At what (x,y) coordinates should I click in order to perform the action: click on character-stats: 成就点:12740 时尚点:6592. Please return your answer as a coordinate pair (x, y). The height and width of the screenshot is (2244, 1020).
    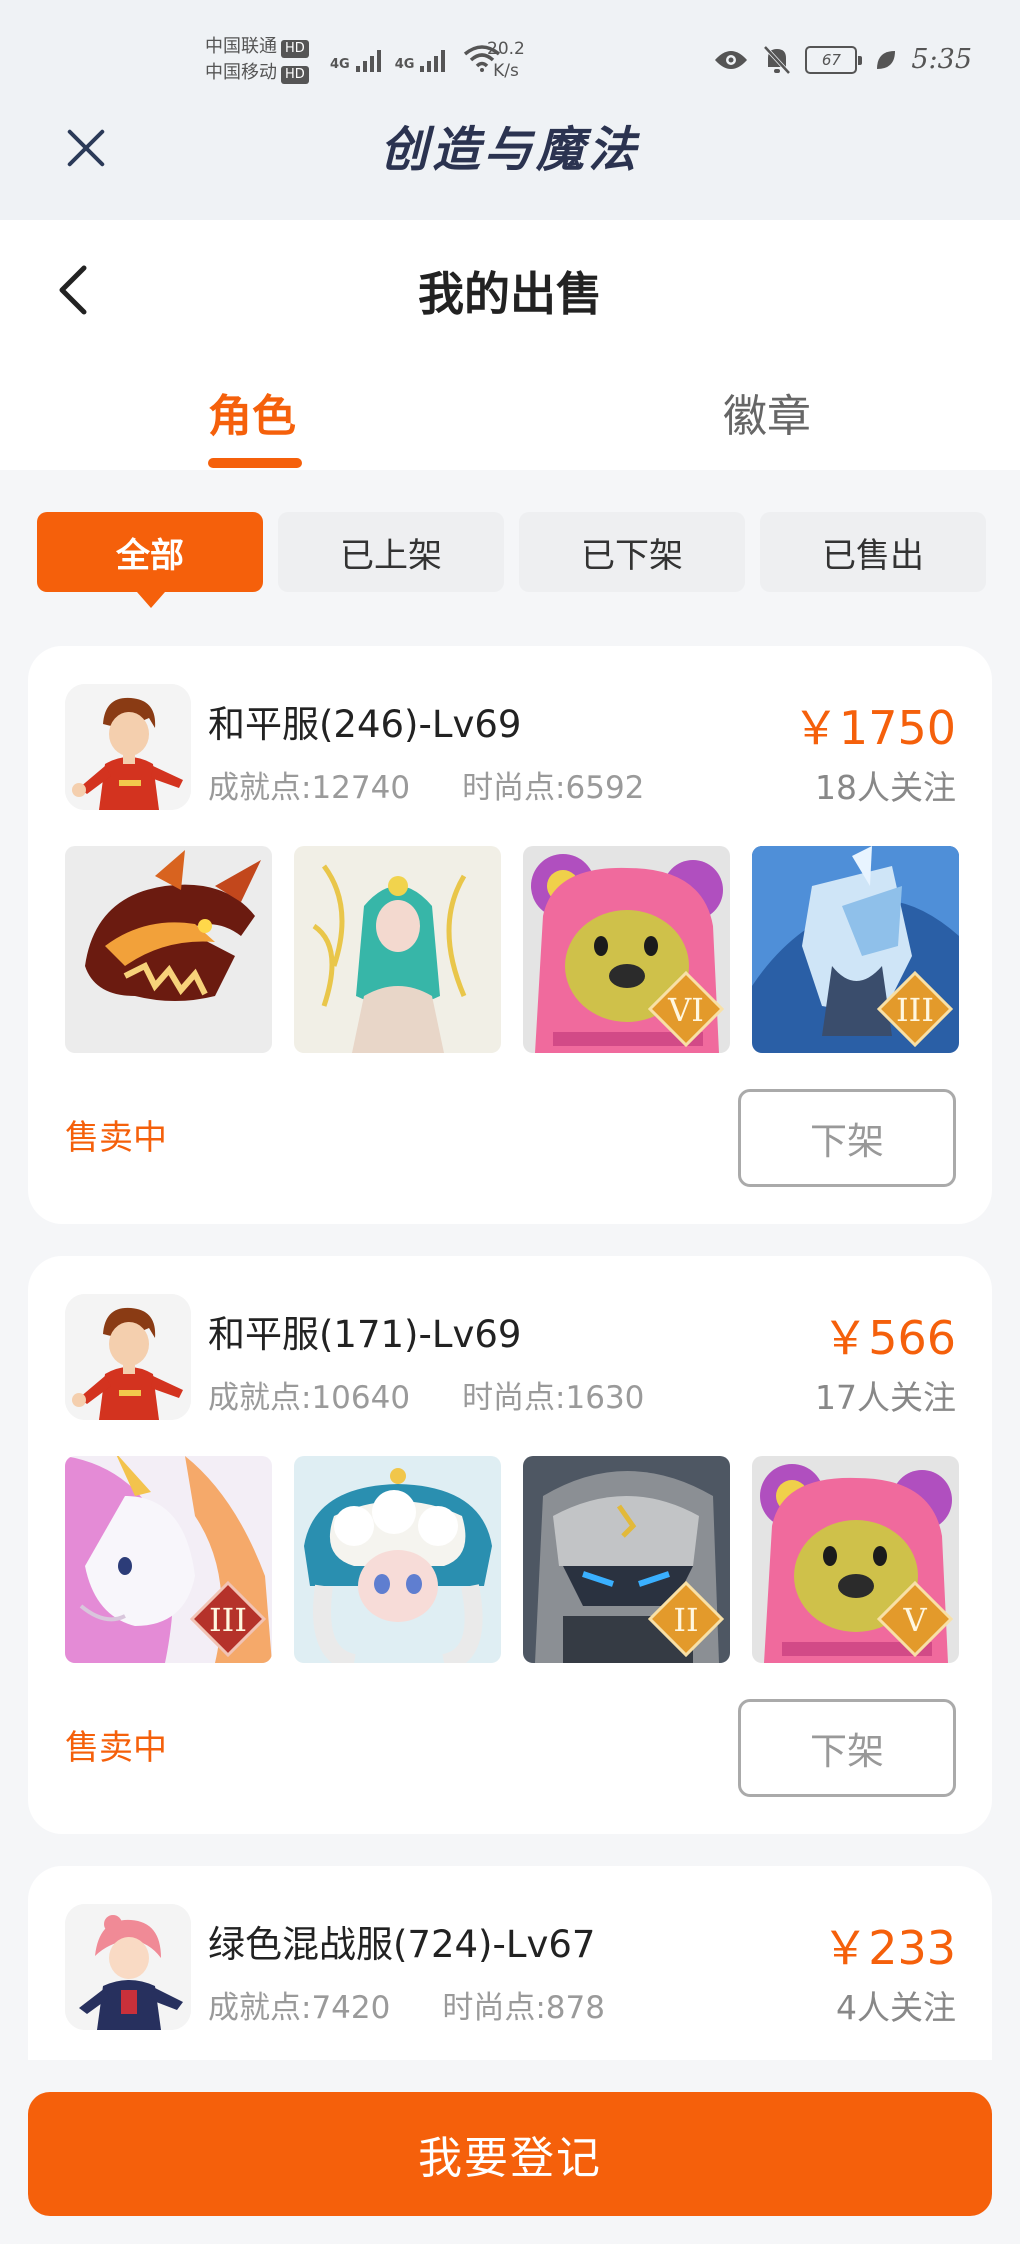
    Looking at the image, I should click on (426, 784).